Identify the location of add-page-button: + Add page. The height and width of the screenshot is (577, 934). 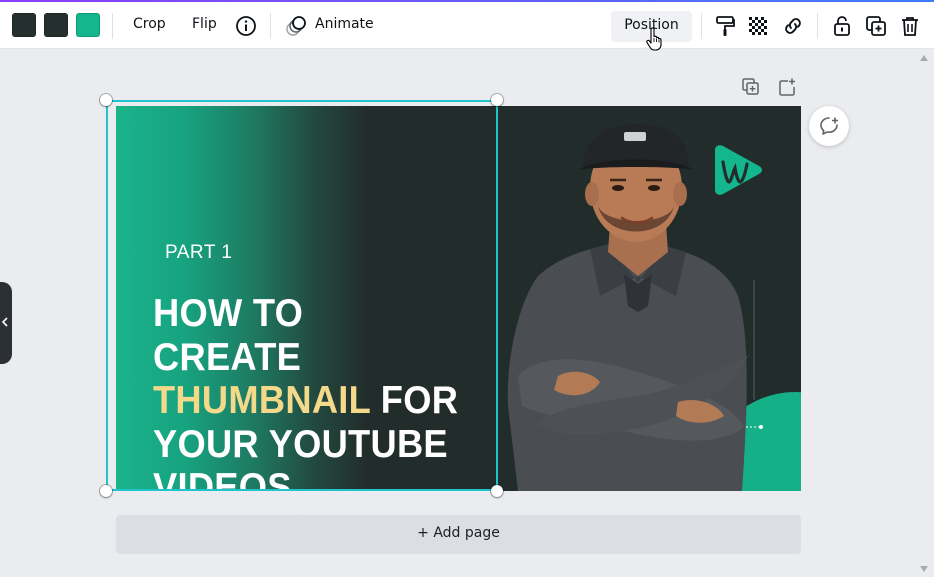
(458, 534).